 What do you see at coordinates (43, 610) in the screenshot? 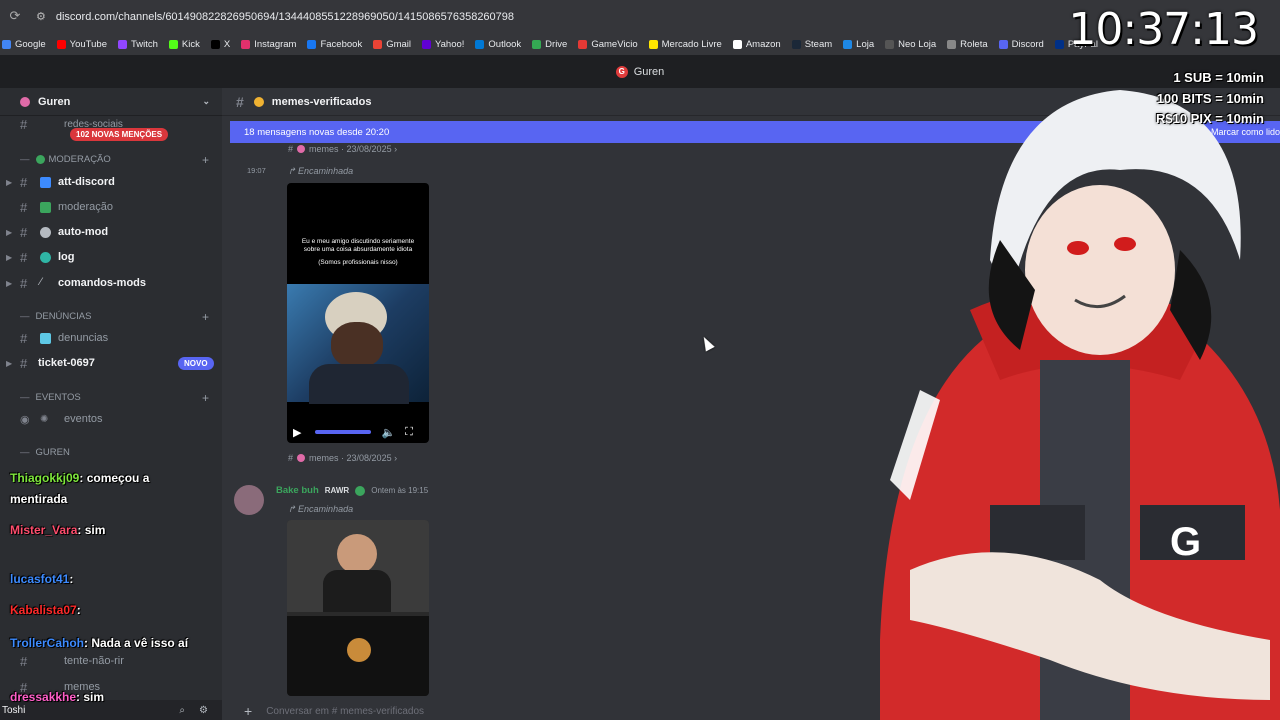
I see `chat-username: Kabalista07` at bounding box center [43, 610].